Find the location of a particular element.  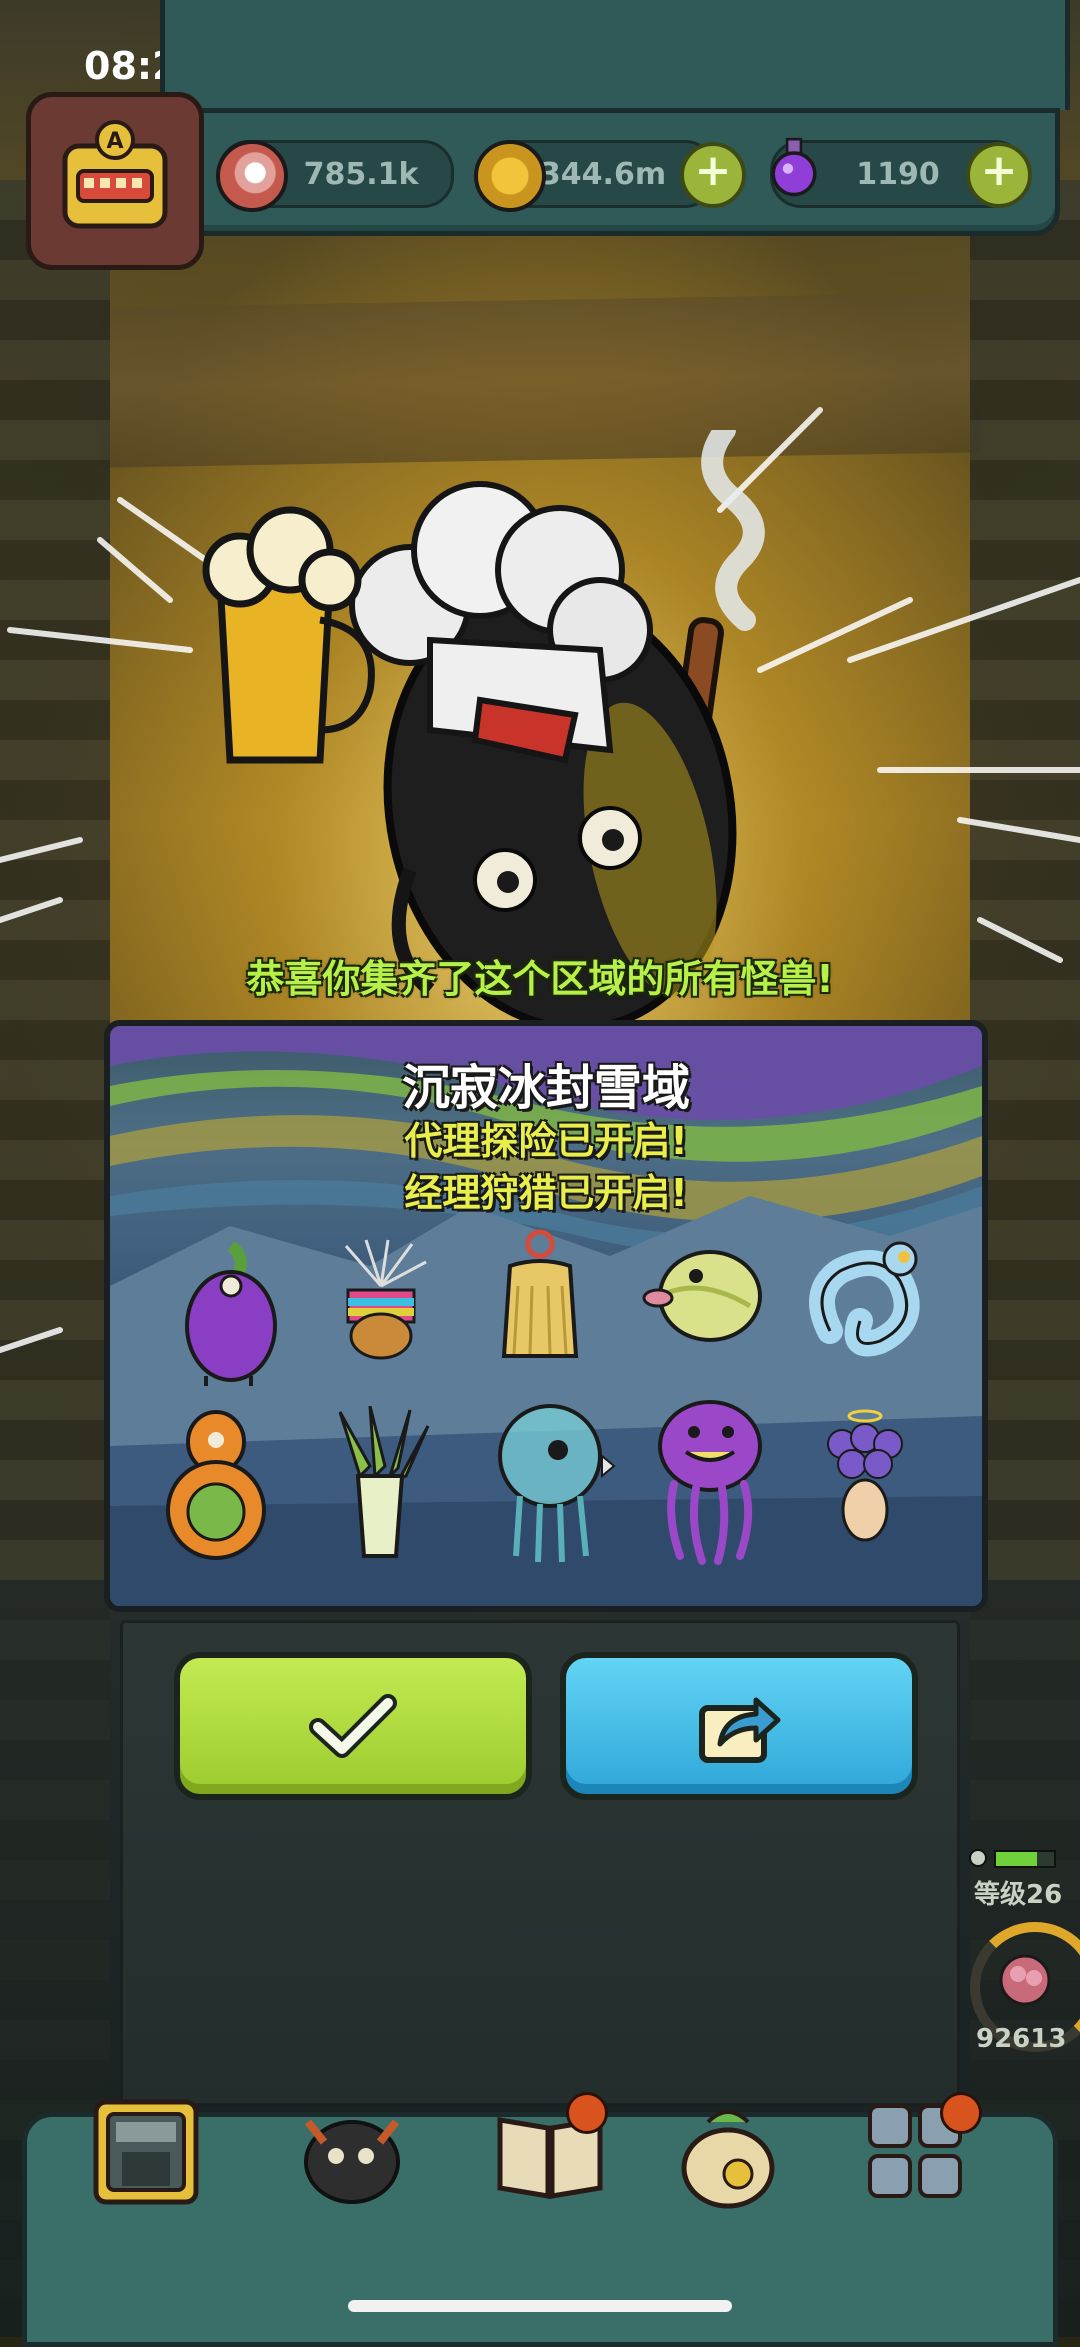

congrats-banner: 恭喜你集齐了这个区域的所有怪兽! is located at coordinates (540, 979).